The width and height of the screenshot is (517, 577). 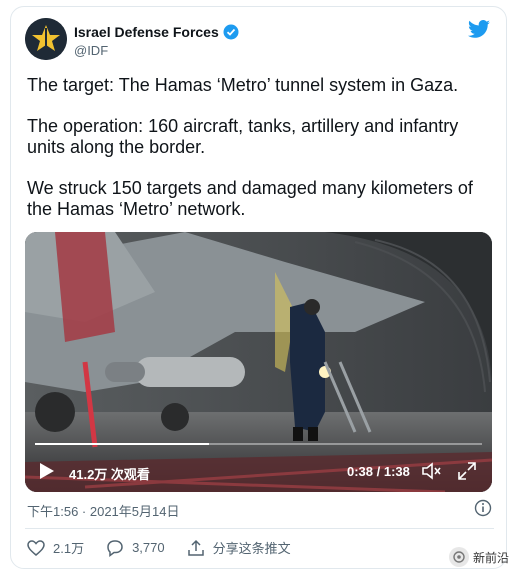 I want to click on author-handle: @IDF, so click(x=91, y=50).